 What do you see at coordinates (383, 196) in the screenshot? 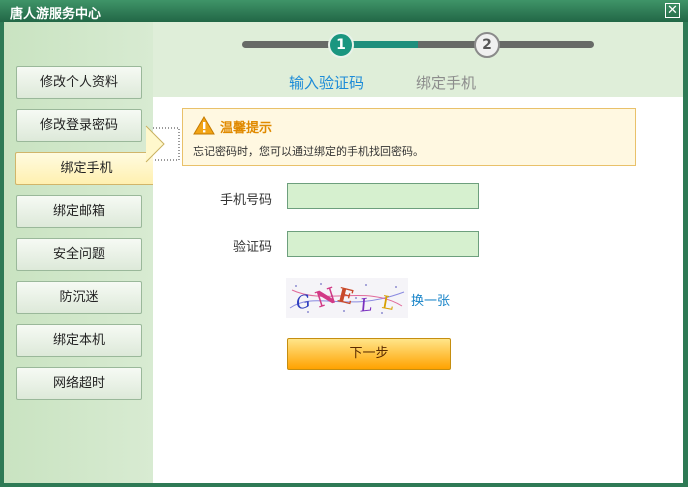
I see `phone-input` at bounding box center [383, 196].